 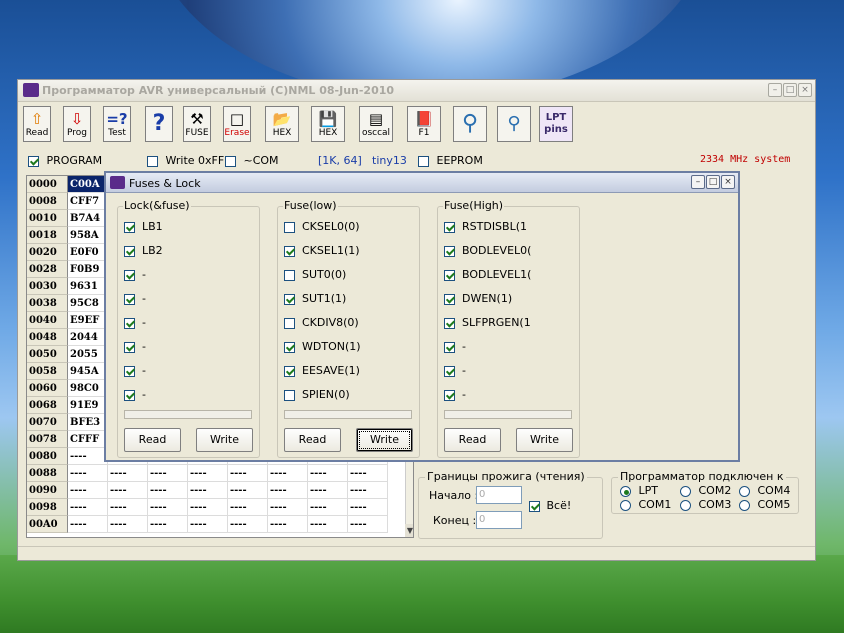 What do you see at coordinates (625, 505) in the screenshot?
I see `com1-radio` at bounding box center [625, 505].